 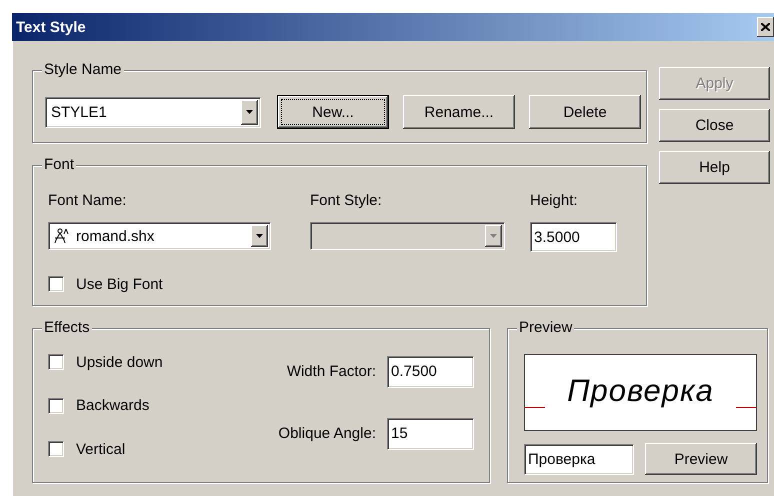 I want to click on preview-sample: Проверка, so click(x=640, y=390).